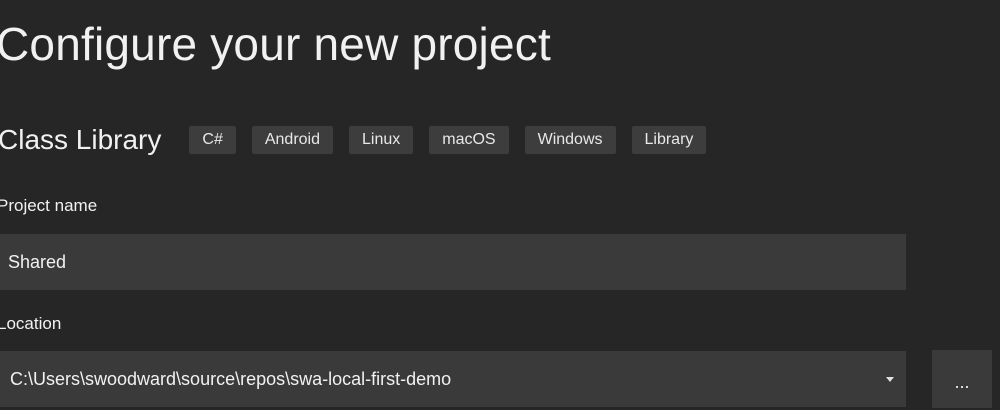  I want to click on tag-csharp: C#, so click(212, 140).